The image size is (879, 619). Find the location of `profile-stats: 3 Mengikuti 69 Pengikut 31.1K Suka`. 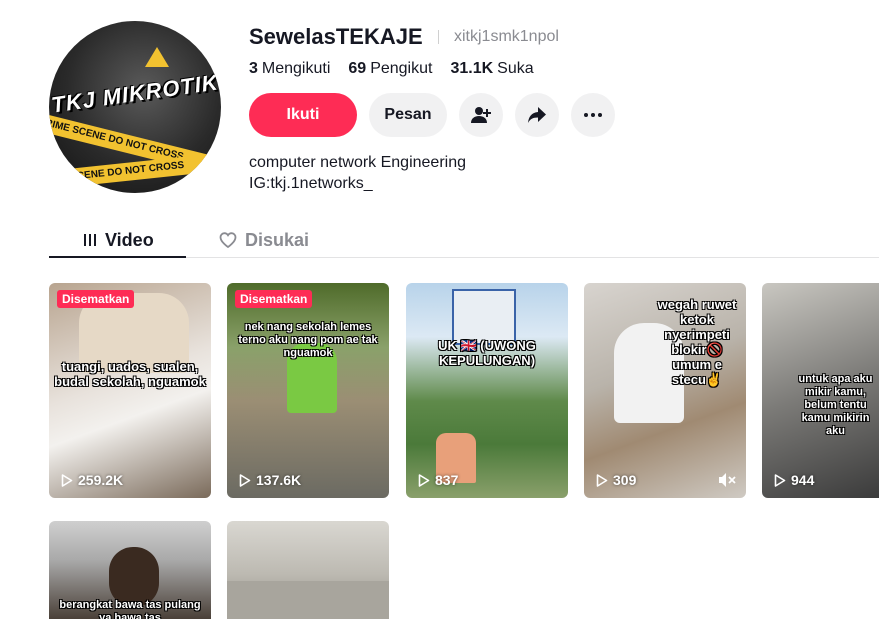

profile-stats: 3 Mengikuti 69 Pengikut 31.1K Suka is located at coordinates (391, 69).